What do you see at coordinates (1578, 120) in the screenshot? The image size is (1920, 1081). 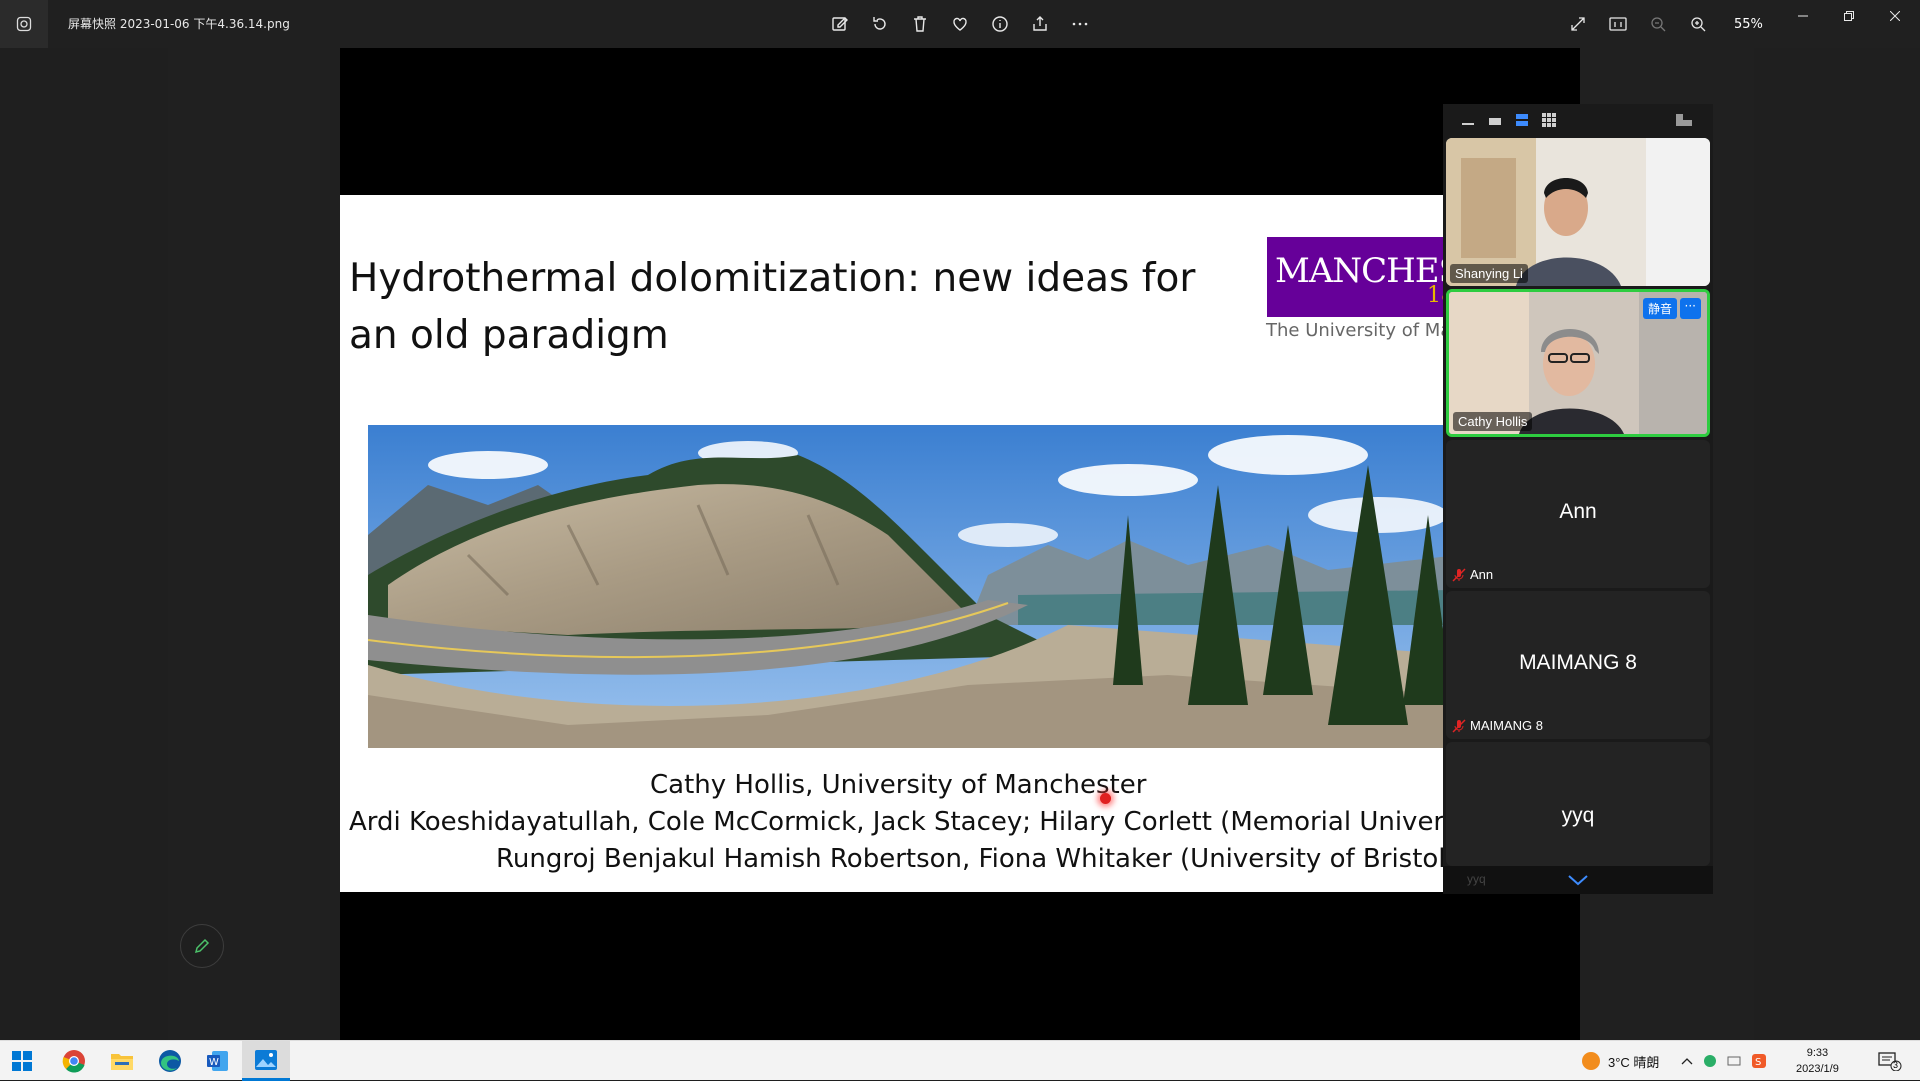 I see `gallery-toolbar` at bounding box center [1578, 120].